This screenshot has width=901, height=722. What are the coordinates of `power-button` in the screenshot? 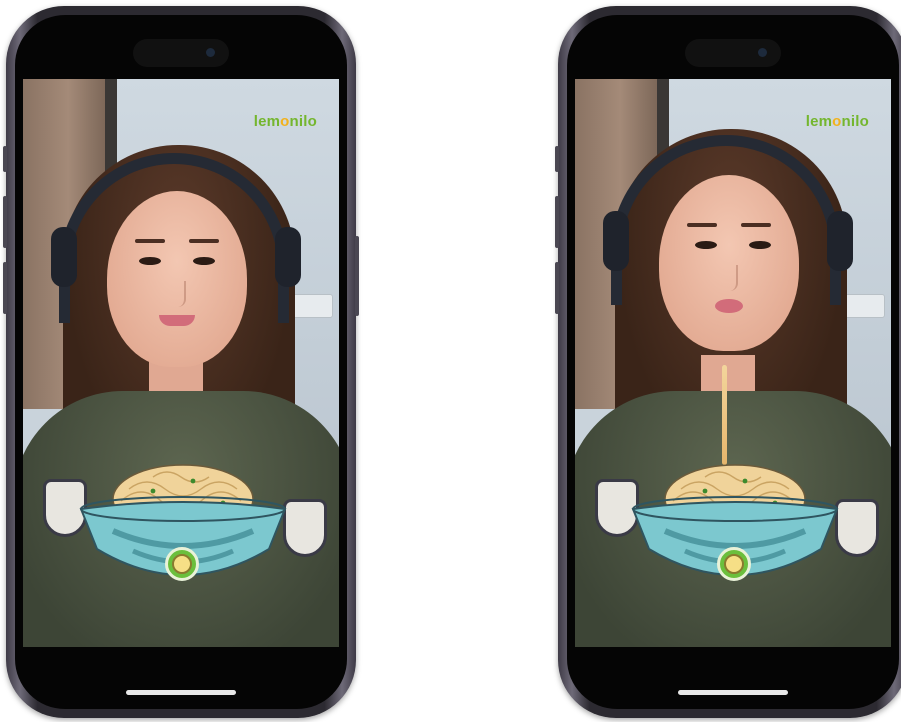 It's located at (357, 276).